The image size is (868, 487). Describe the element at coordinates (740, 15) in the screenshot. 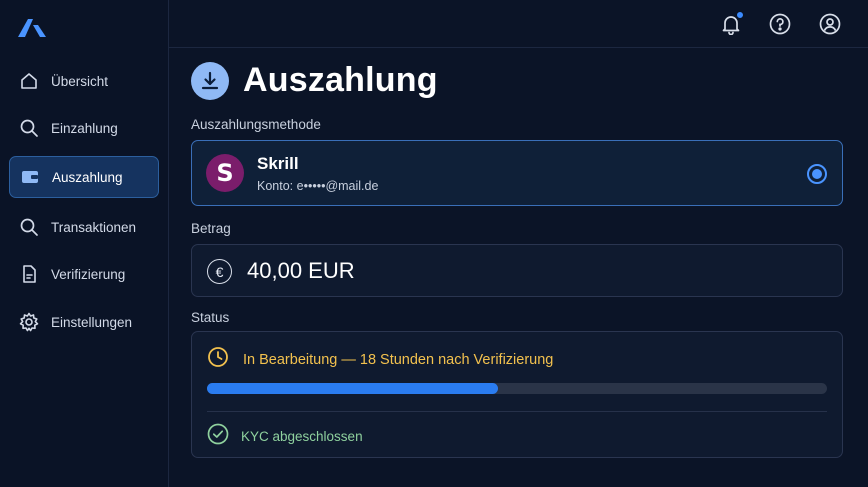

I see `notification-badge` at that location.